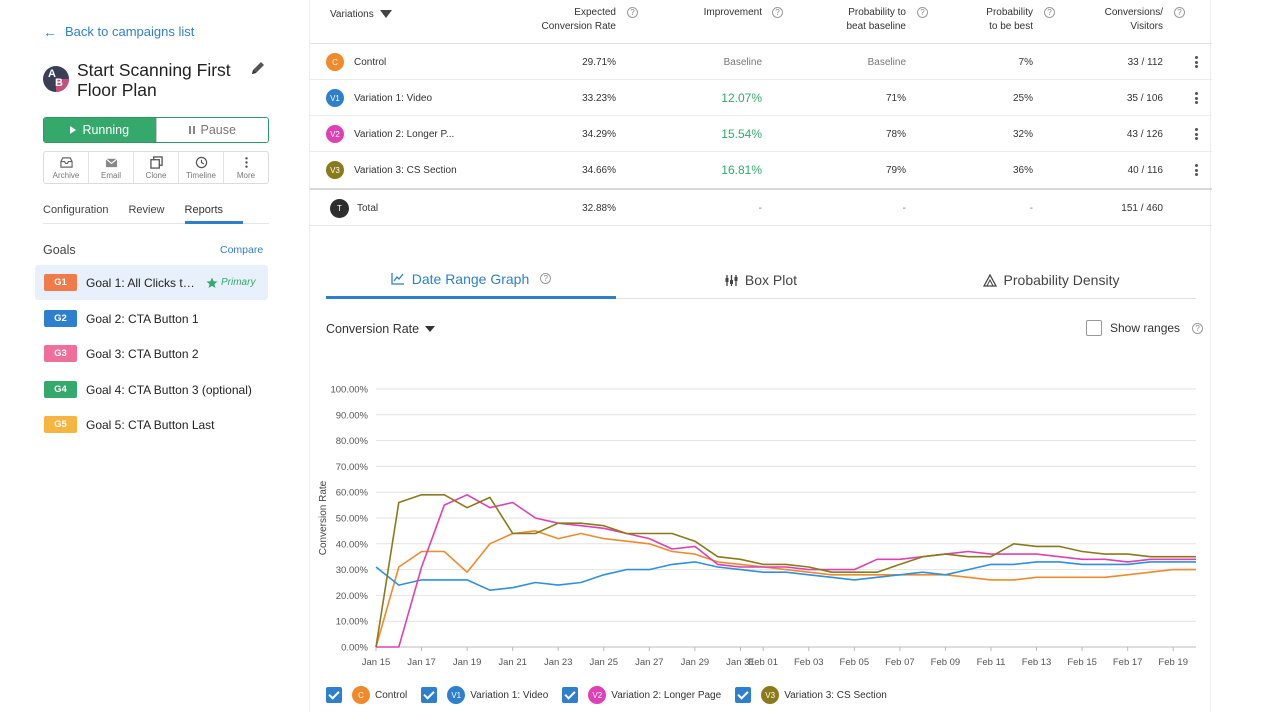  What do you see at coordinates (595, 12) in the screenshot?
I see `header-text: Expected` at bounding box center [595, 12].